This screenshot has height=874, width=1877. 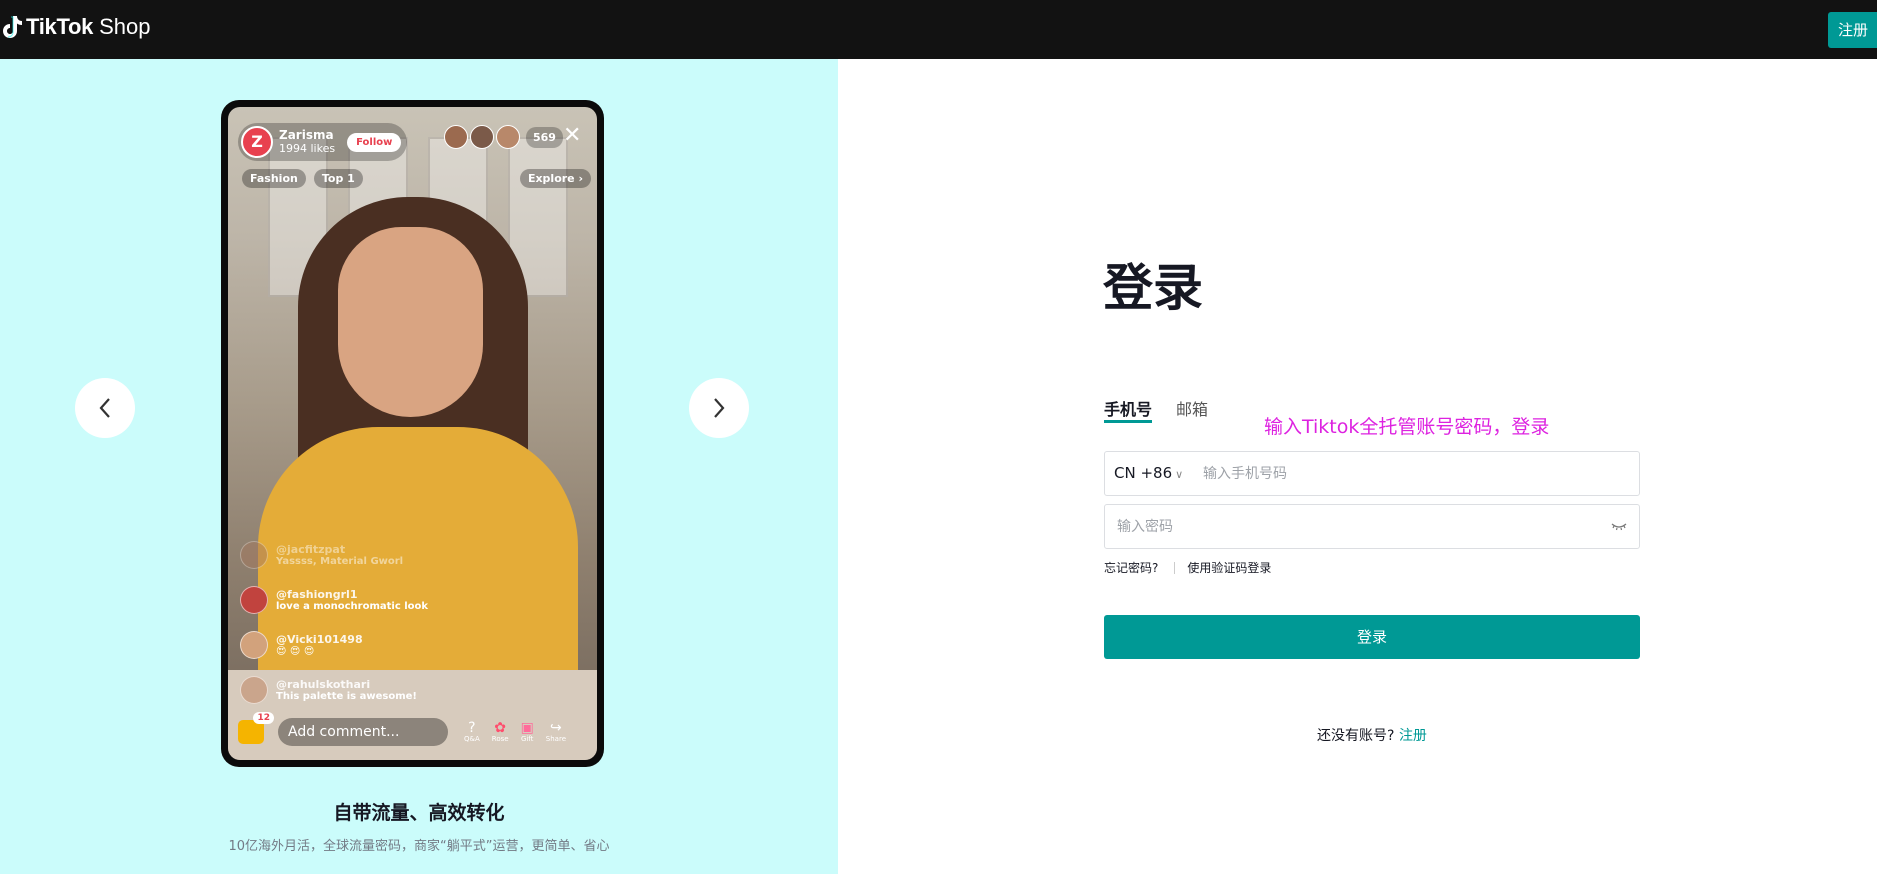 I want to click on signup-prompt: 还没有账号? 注册, so click(x=1372, y=735).